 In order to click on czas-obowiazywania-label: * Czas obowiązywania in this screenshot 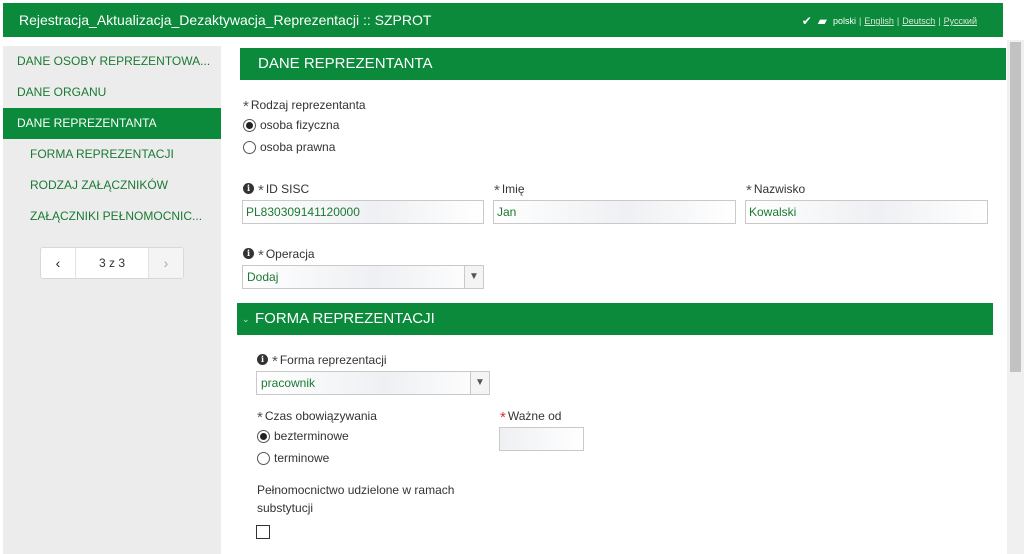, I will do `click(317, 417)`.